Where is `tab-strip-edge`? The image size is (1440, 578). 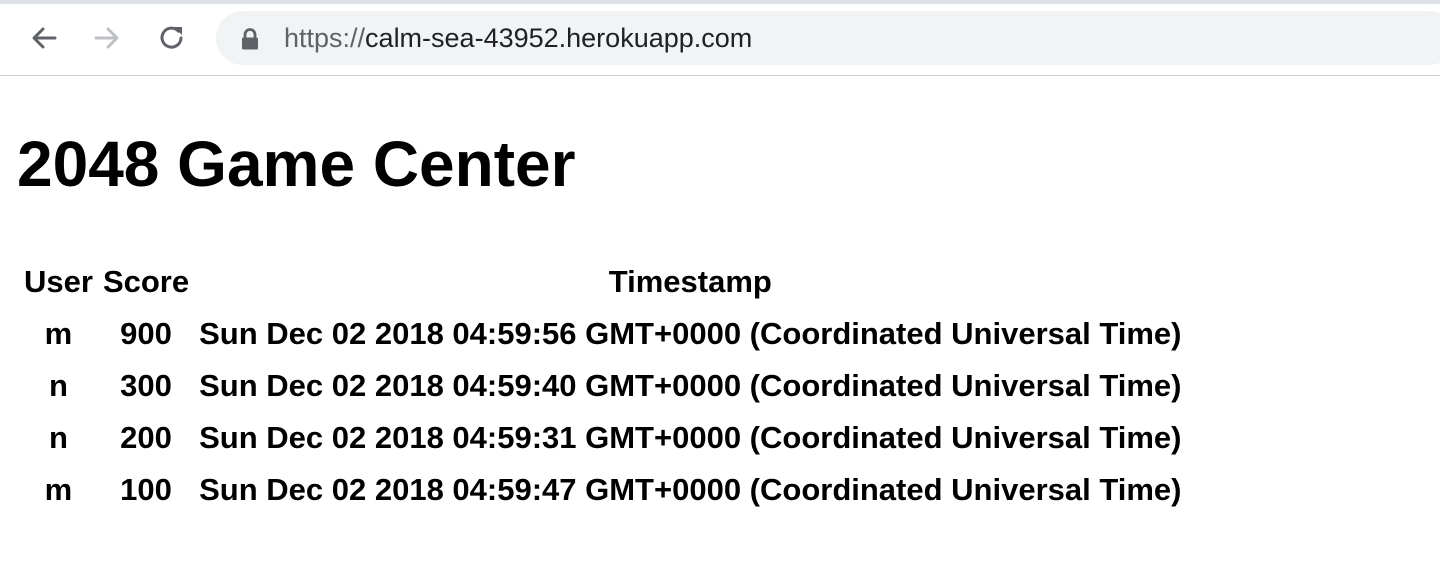 tab-strip-edge is located at coordinates (720, 2).